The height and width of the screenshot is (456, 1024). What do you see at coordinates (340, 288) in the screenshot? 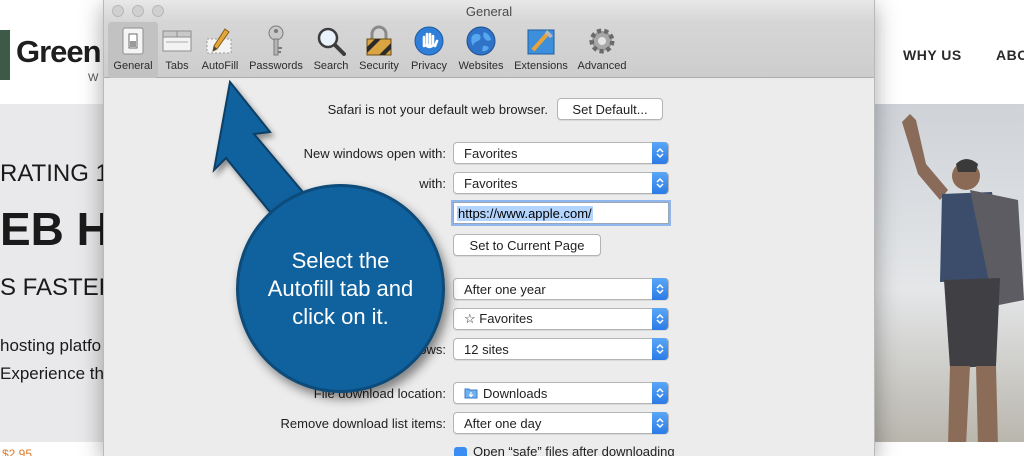
I see `instruction-callout: Select the Autofill tab and click on it.` at bounding box center [340, 288].